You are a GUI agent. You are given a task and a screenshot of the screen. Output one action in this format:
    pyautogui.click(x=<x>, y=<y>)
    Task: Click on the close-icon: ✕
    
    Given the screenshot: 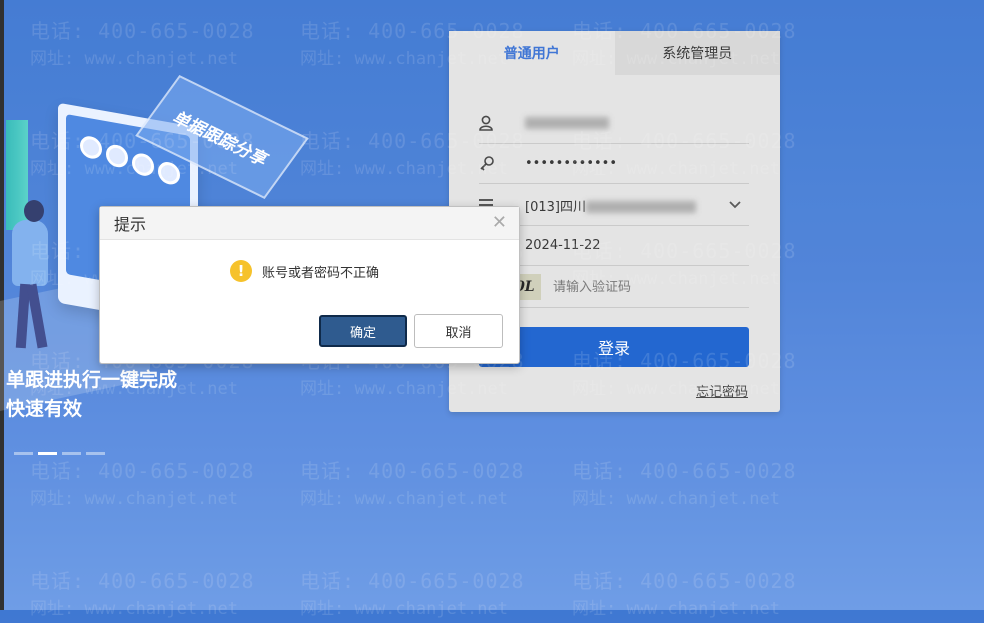 What is the action you would take?
    pyautogui.click(x=499, y=222)
    